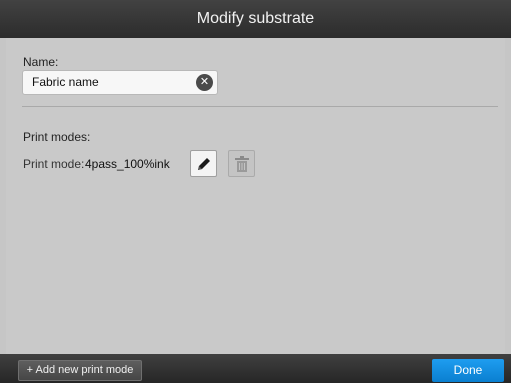 The width and height of the screenshot is (512, 383). What do you see at coordinates (260, 106) in the screenshot?
I see `divider` at bounding box center [260, 106].